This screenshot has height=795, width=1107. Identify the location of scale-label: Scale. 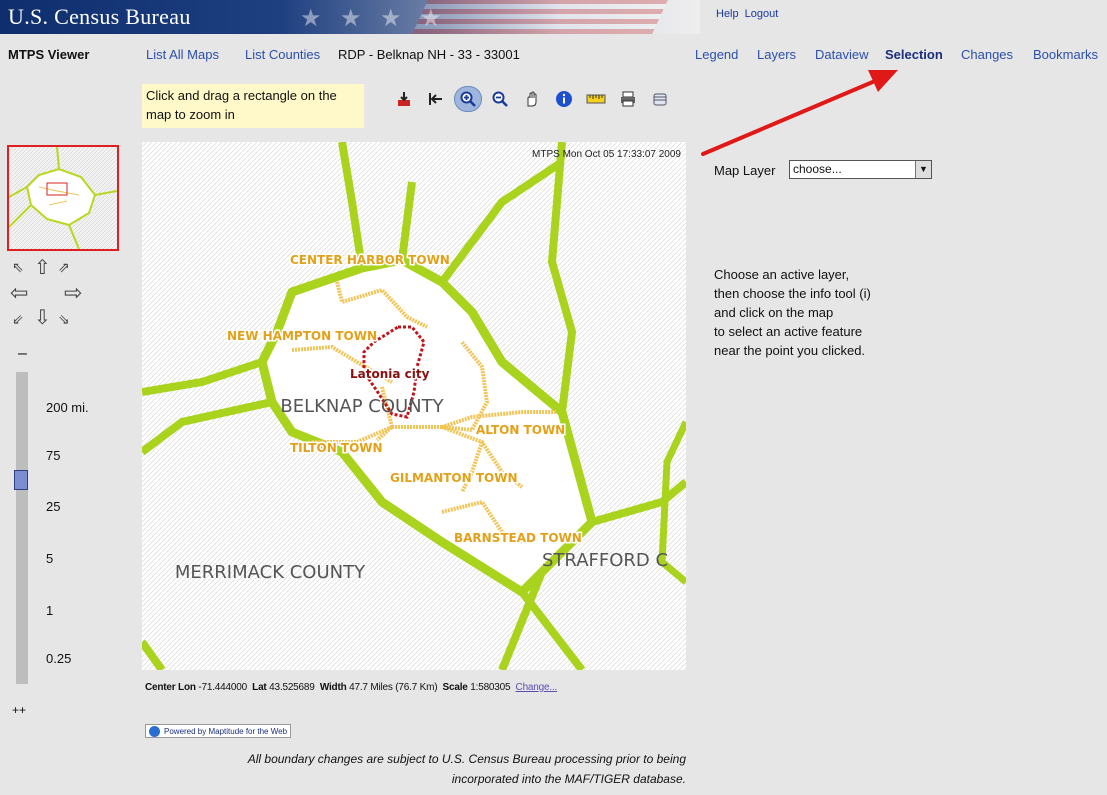
(455, 687).